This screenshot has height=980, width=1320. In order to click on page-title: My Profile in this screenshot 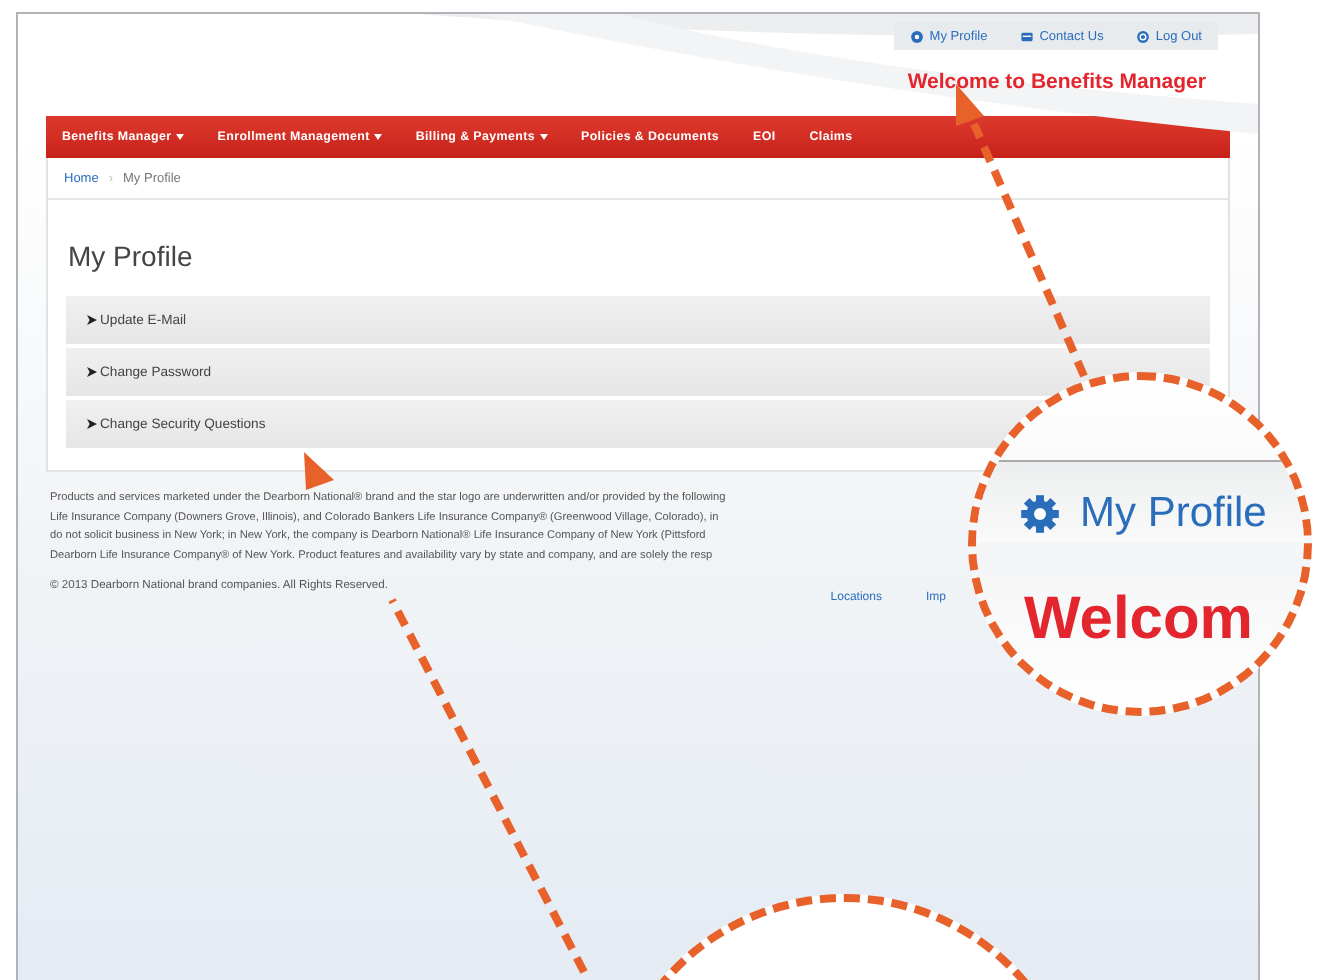, I will do `click(131, 256)`.